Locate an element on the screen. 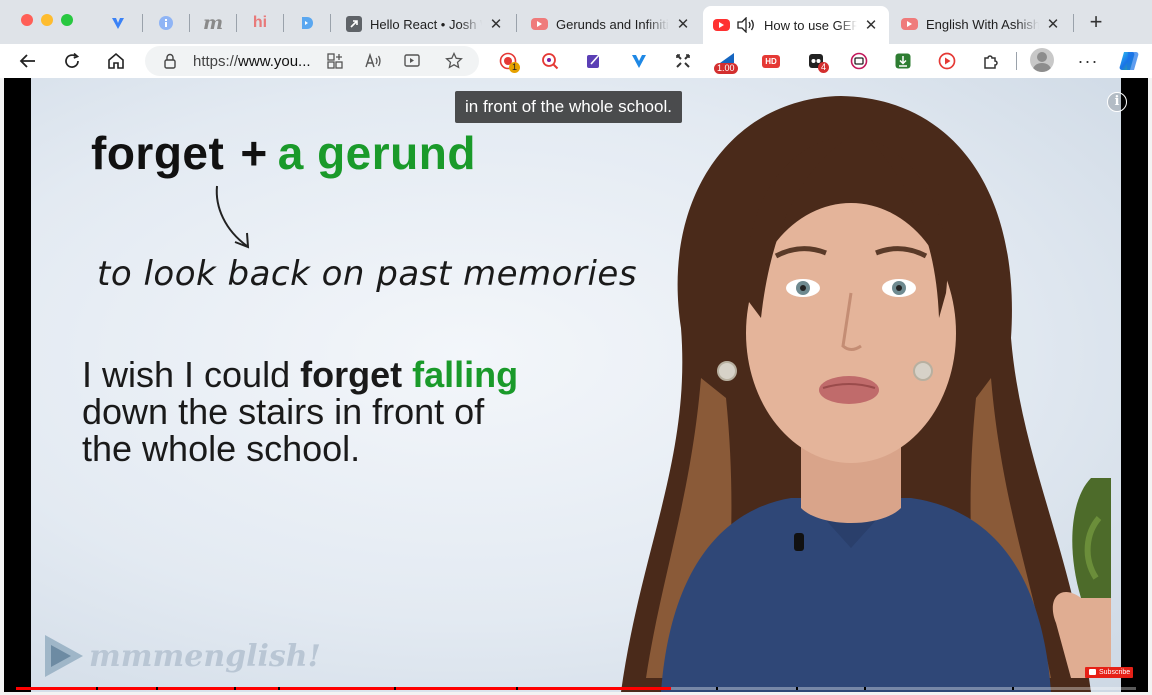 Image resolution: width=1152 pixels, height=695 pixels. plus-icon: + is located at coordinates (1096, 21).